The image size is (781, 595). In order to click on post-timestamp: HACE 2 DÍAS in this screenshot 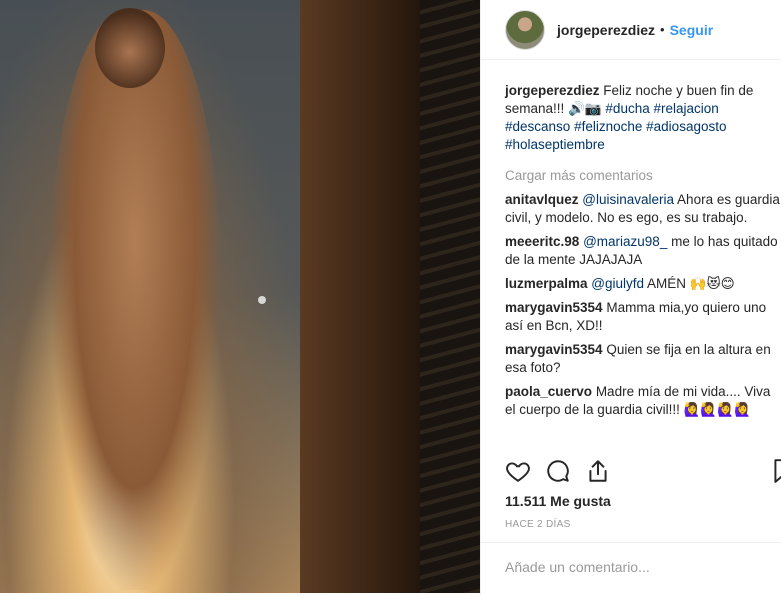, I will do `click(538, 524)`.